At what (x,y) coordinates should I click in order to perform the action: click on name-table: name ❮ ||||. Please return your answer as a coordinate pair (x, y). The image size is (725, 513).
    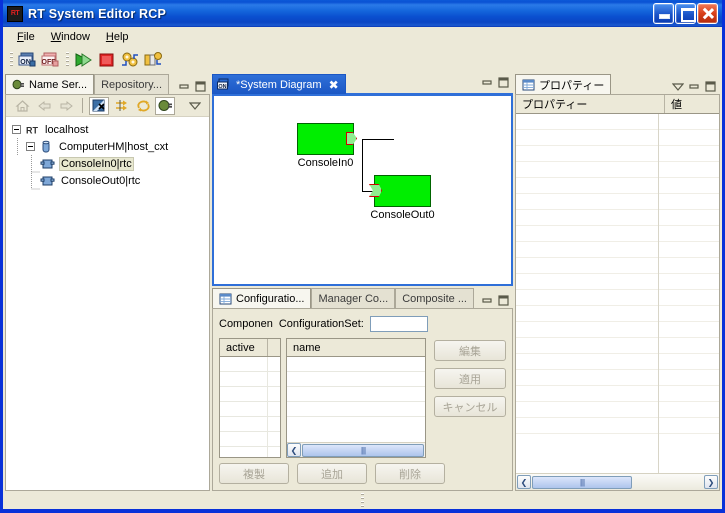
    Looking at the image, I should click on (356, 398).